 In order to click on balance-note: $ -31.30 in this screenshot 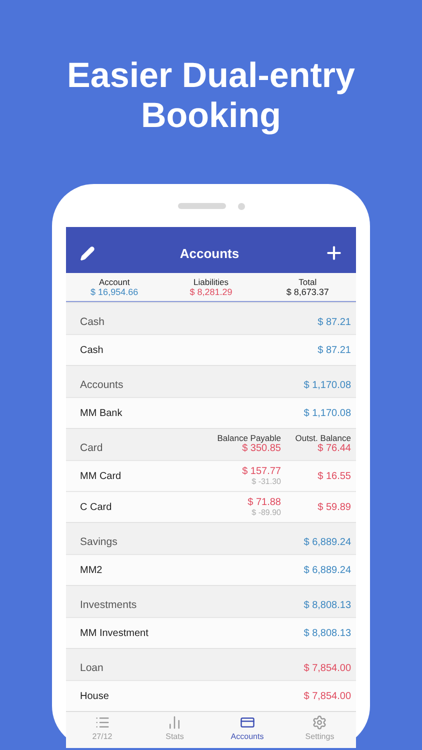, I will do `click(266, 481)`.